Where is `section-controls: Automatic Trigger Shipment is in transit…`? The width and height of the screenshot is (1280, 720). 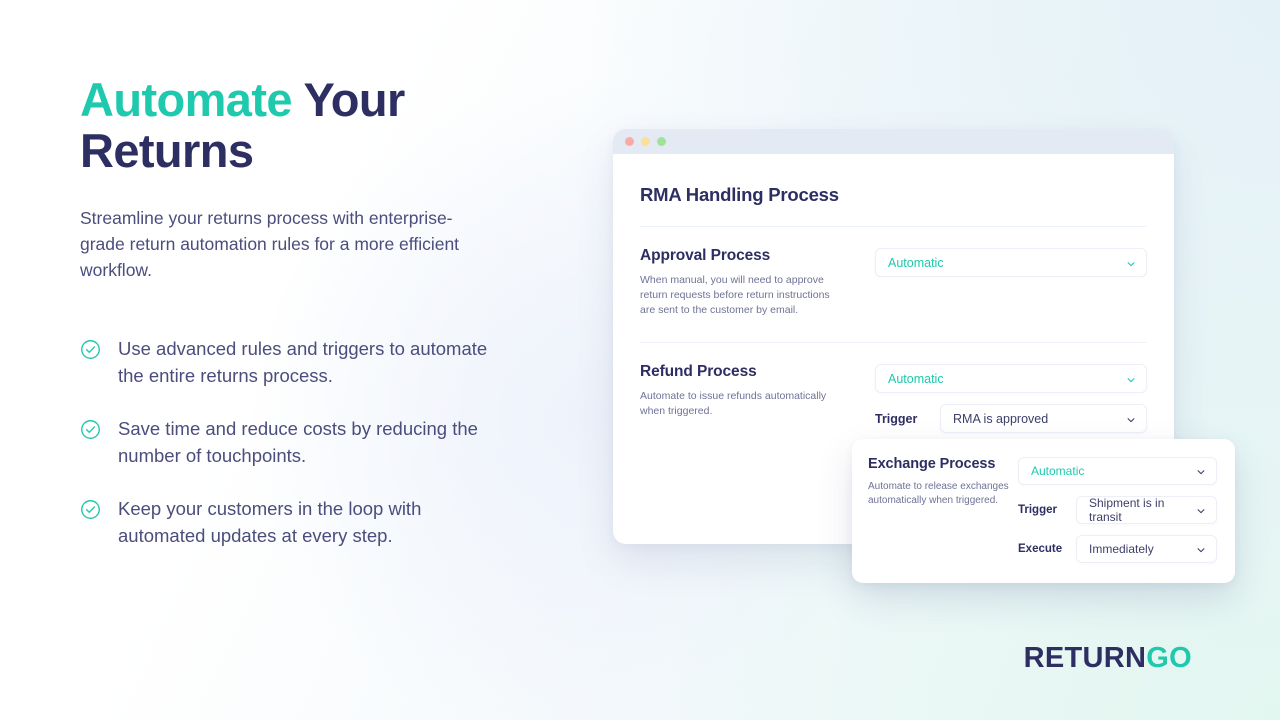 section-controls: Automatic Trigger Shipment is in transit… is located at coordinates (1117, 519).